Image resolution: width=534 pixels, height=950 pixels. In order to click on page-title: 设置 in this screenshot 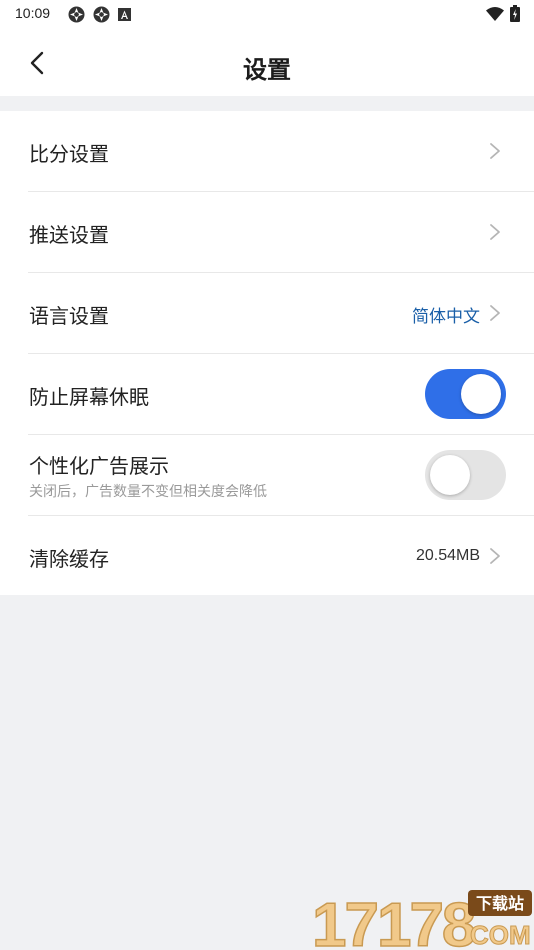, I will do `click(267, 70)`.